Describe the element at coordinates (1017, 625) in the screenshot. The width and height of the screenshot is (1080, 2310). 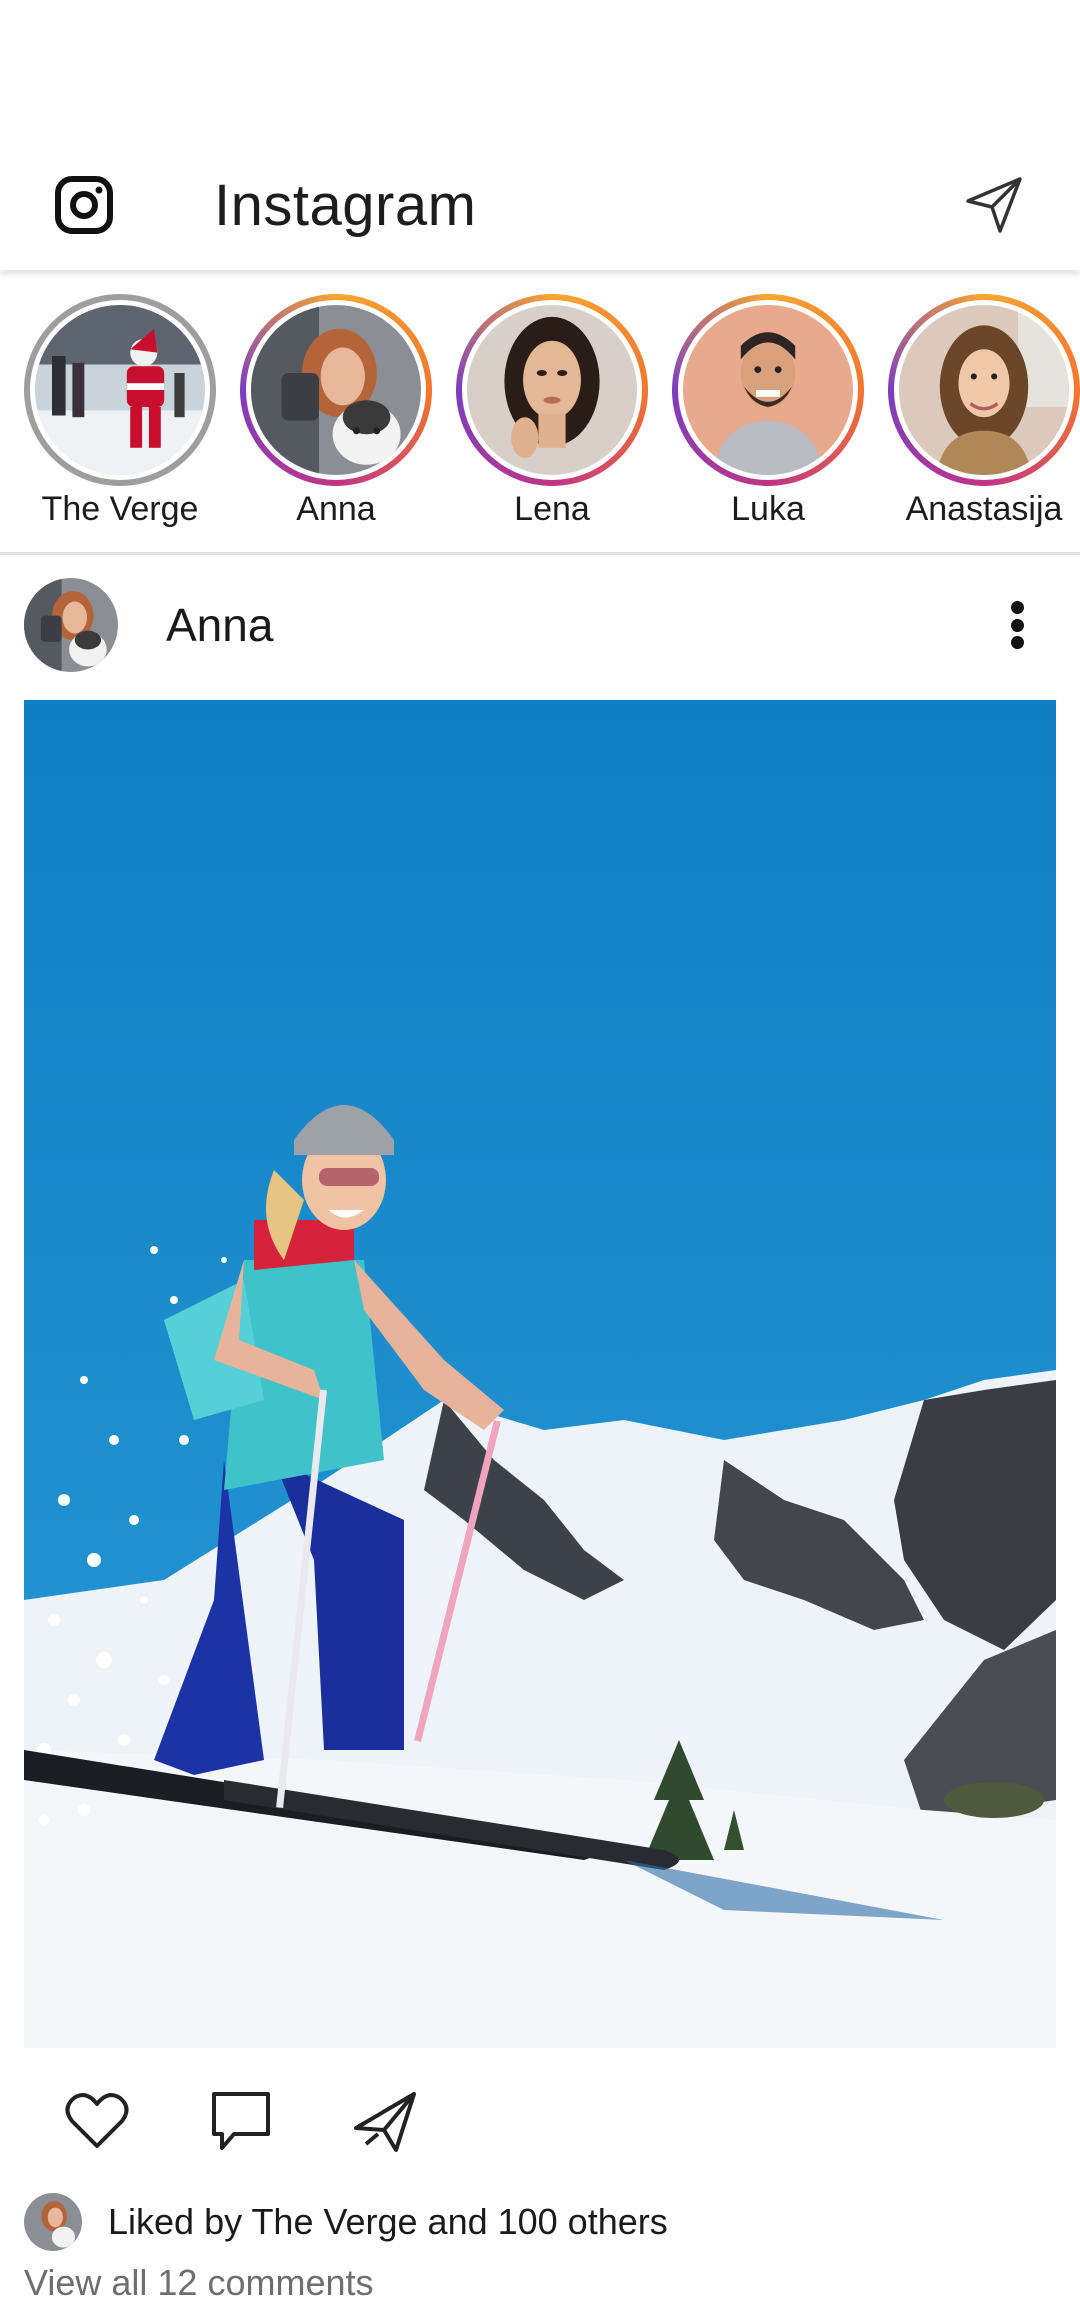
I see `more-options-icon` at that location.